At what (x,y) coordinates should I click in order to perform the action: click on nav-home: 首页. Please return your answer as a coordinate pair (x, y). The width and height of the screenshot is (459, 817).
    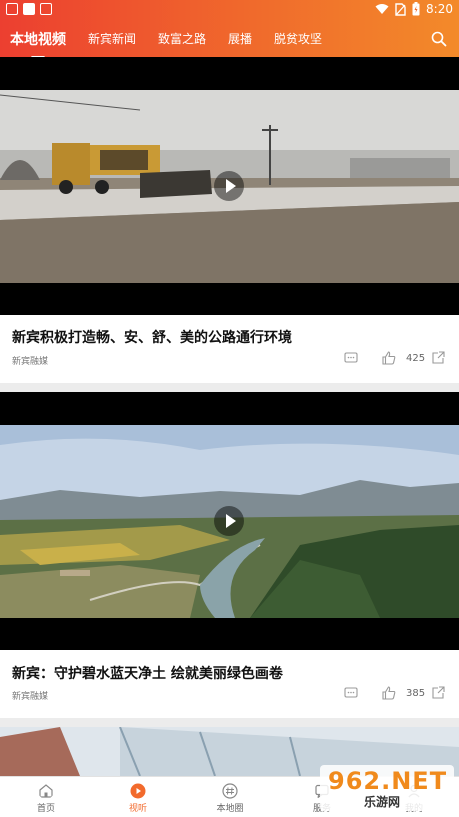
    Looking at the image, I should click on (46, 797).